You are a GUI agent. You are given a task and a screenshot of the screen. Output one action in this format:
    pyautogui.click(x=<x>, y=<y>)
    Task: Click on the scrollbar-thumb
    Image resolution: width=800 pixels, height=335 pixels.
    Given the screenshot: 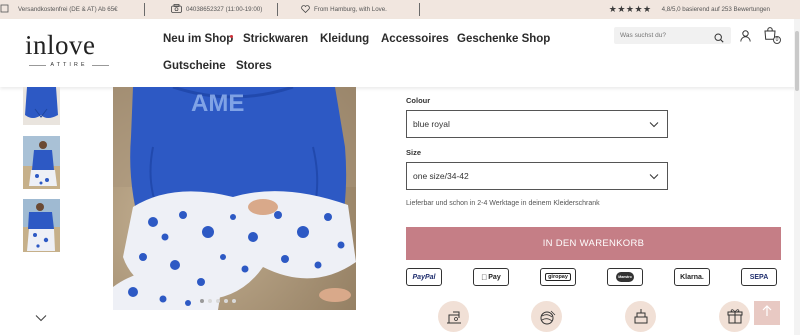 What is the action you would take?
    pyautogui.click(x=797, y=61)
    